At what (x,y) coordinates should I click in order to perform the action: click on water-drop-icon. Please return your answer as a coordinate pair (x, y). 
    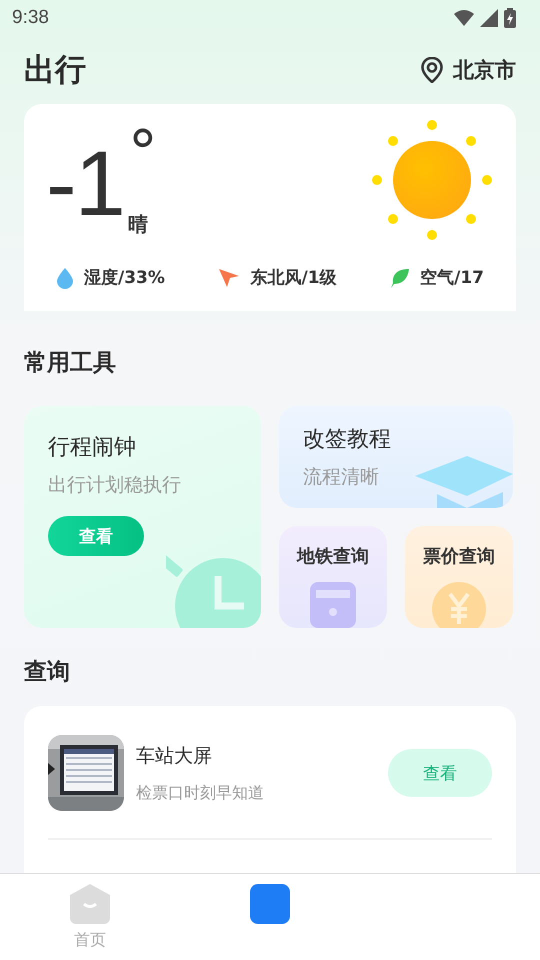
    Looking at the image, I should click on (65, 277).